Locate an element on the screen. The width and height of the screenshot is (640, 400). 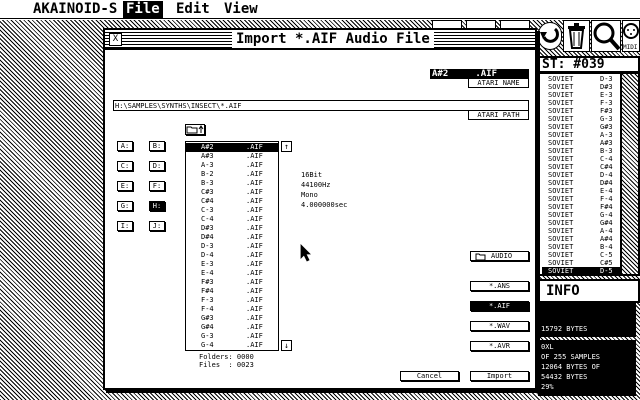
sample-row: SOVIET E-3 is located at coordinates (581, 95).